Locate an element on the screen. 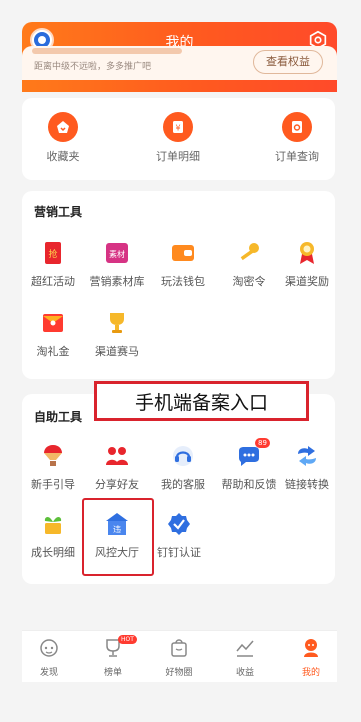  help-feedback-button: 89 帮助和反馈 is located at coordinates (249, 465).